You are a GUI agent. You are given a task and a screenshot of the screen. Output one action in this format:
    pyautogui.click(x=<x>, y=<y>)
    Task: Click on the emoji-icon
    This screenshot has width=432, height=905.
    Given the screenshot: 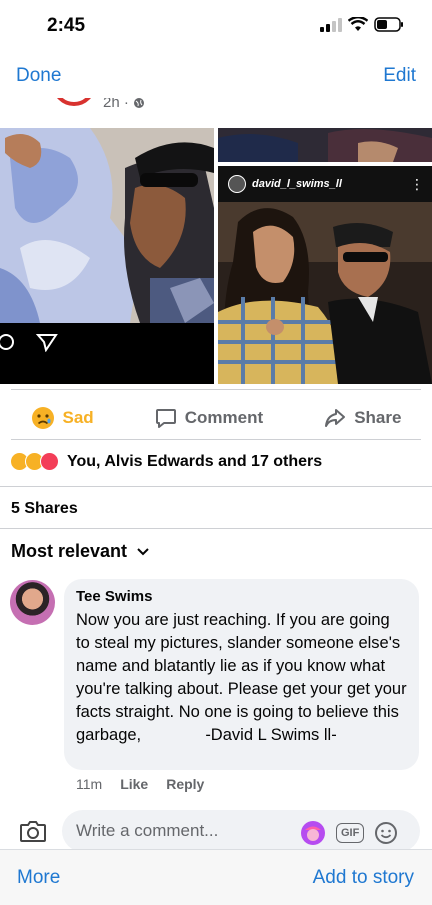 What is the action you would take?
    pyautogui.click(x=386, y=833)
    